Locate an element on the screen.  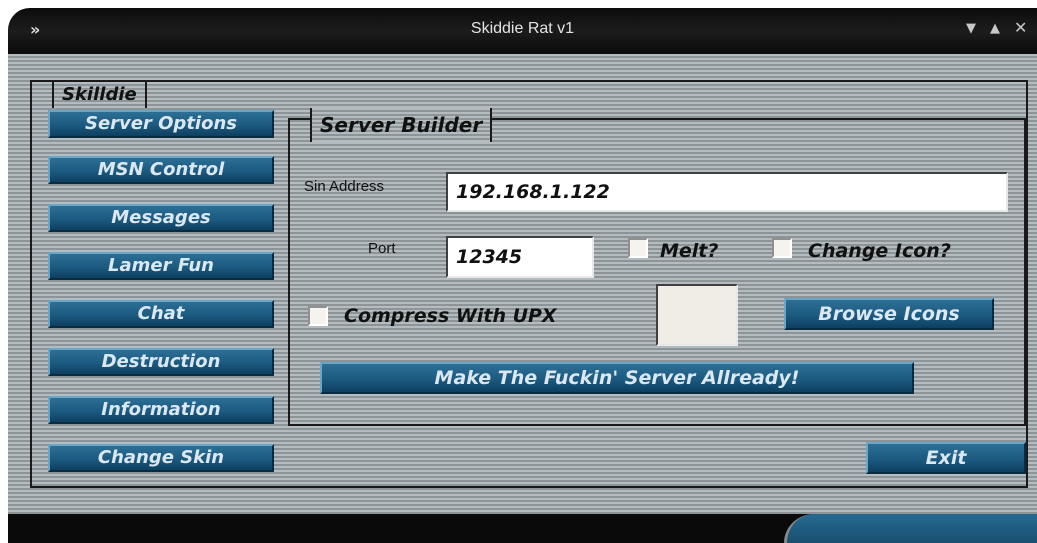
compress-upx-checkbox is located at coordinates (318, 316).